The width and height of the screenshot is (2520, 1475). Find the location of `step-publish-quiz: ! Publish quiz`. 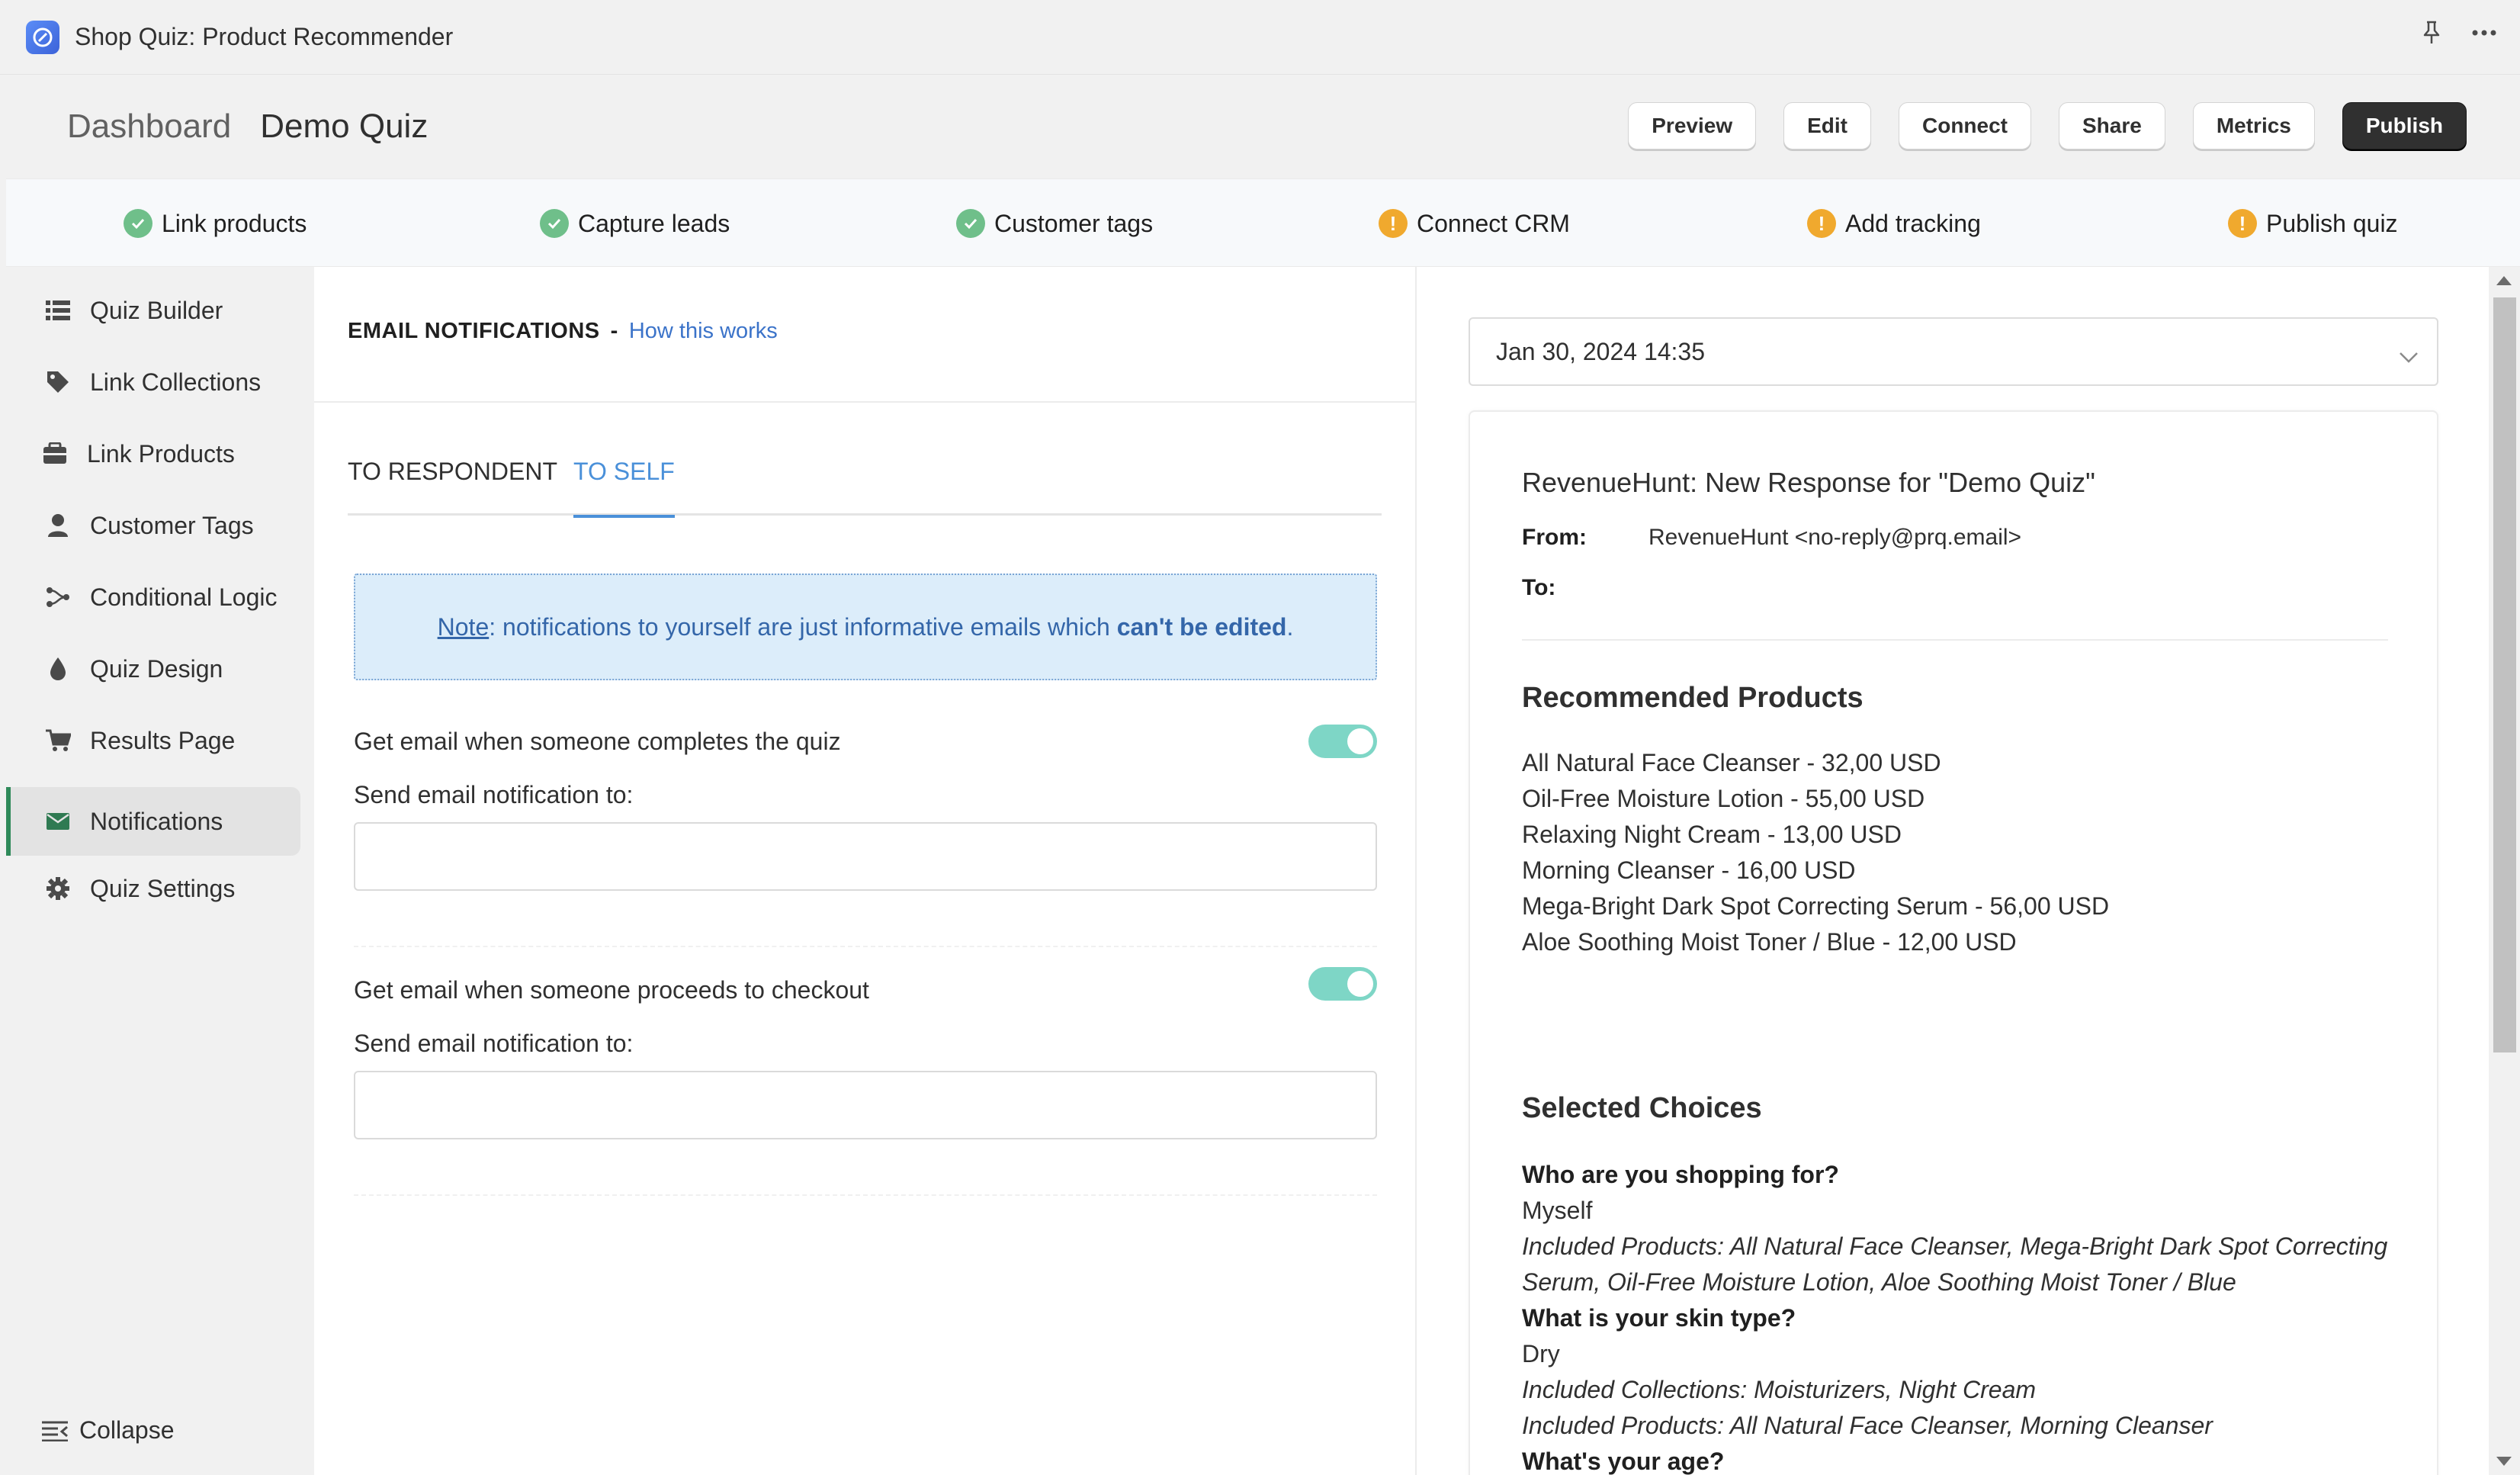

step-publish-quiz: ! Publish quiz is located at coordinates (2313, 223).